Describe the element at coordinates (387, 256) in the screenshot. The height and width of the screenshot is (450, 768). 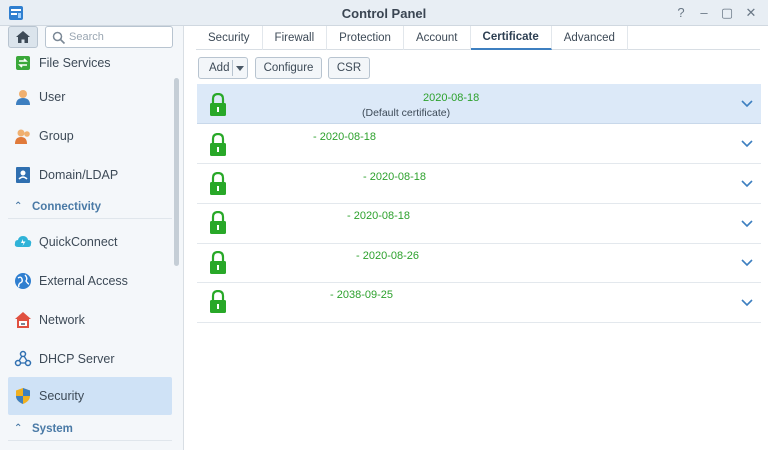
I see `certificate-expiry: - 2020-08-26` at that location.